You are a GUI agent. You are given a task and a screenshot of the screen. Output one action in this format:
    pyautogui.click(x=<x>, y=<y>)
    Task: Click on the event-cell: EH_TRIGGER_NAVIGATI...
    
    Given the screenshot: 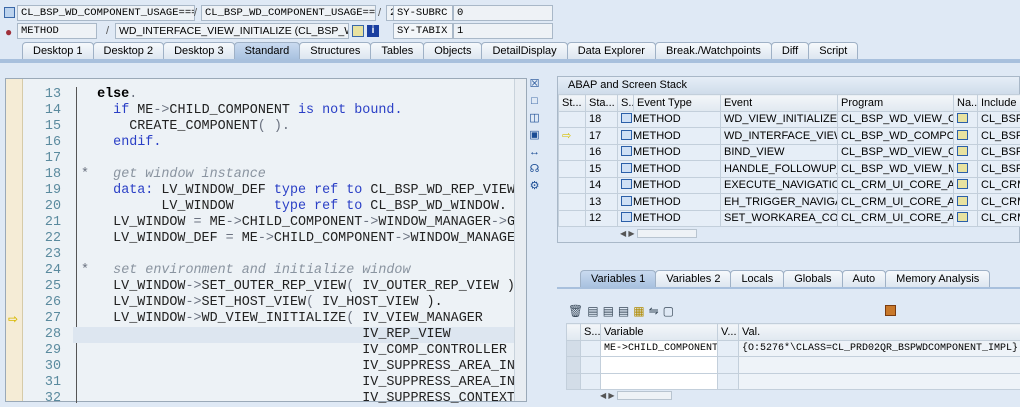 What is the action you would take?
    pyautogui.click(x=779, y=202)
    